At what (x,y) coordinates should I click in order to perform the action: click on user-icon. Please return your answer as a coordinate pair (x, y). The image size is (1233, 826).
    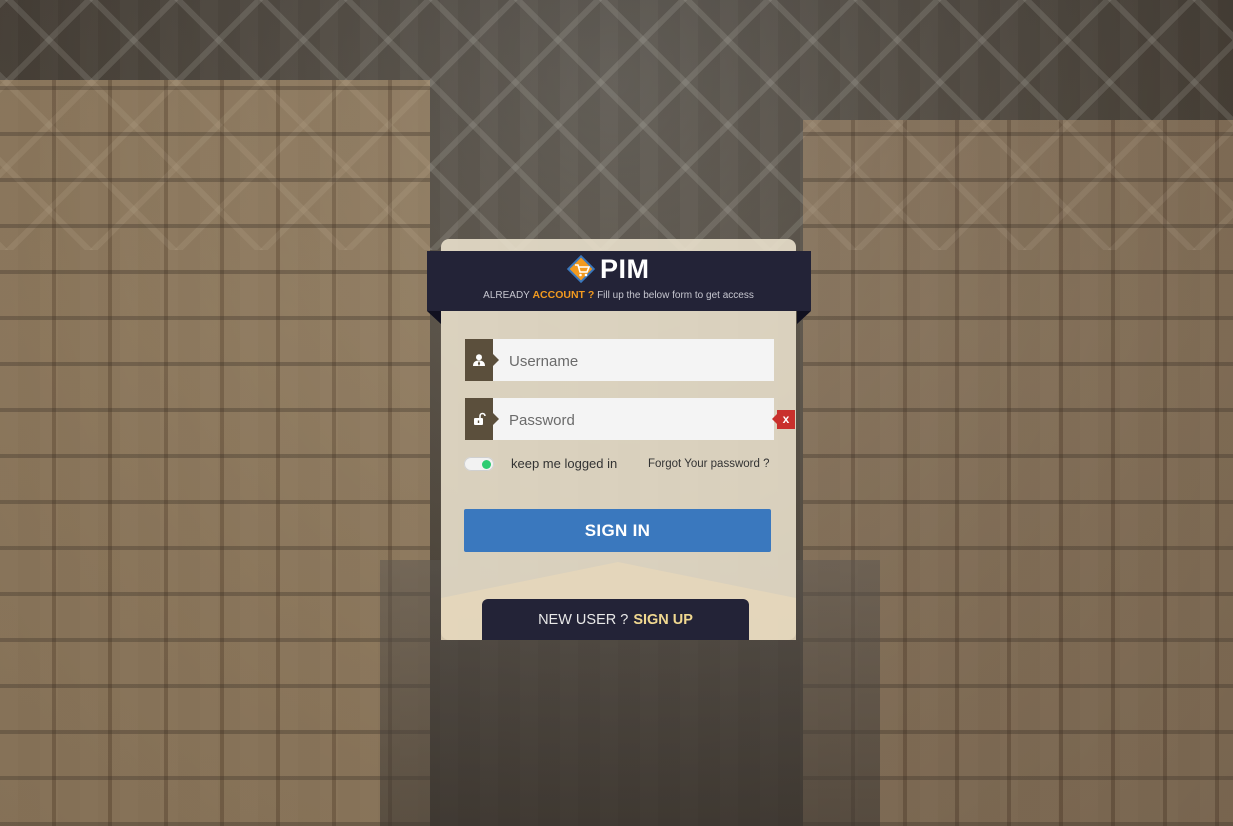
    Looking at the image, I should click on (482, 360).